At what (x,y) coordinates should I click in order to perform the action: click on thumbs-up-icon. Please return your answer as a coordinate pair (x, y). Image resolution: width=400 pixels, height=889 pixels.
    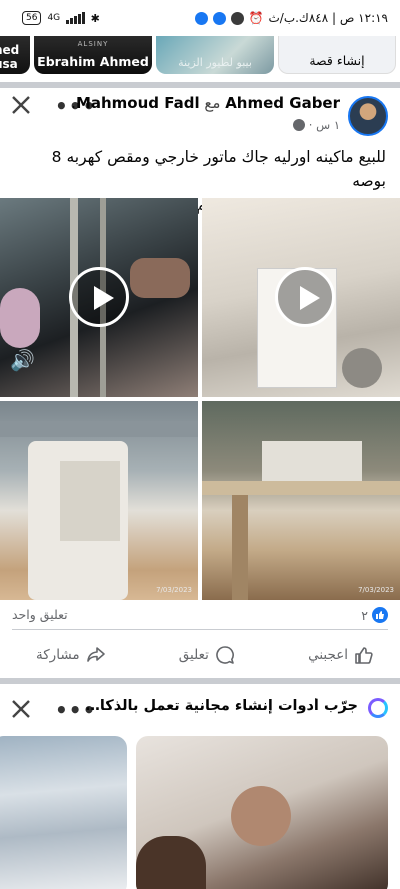
    Looking at the image, I should click on (364, 655).